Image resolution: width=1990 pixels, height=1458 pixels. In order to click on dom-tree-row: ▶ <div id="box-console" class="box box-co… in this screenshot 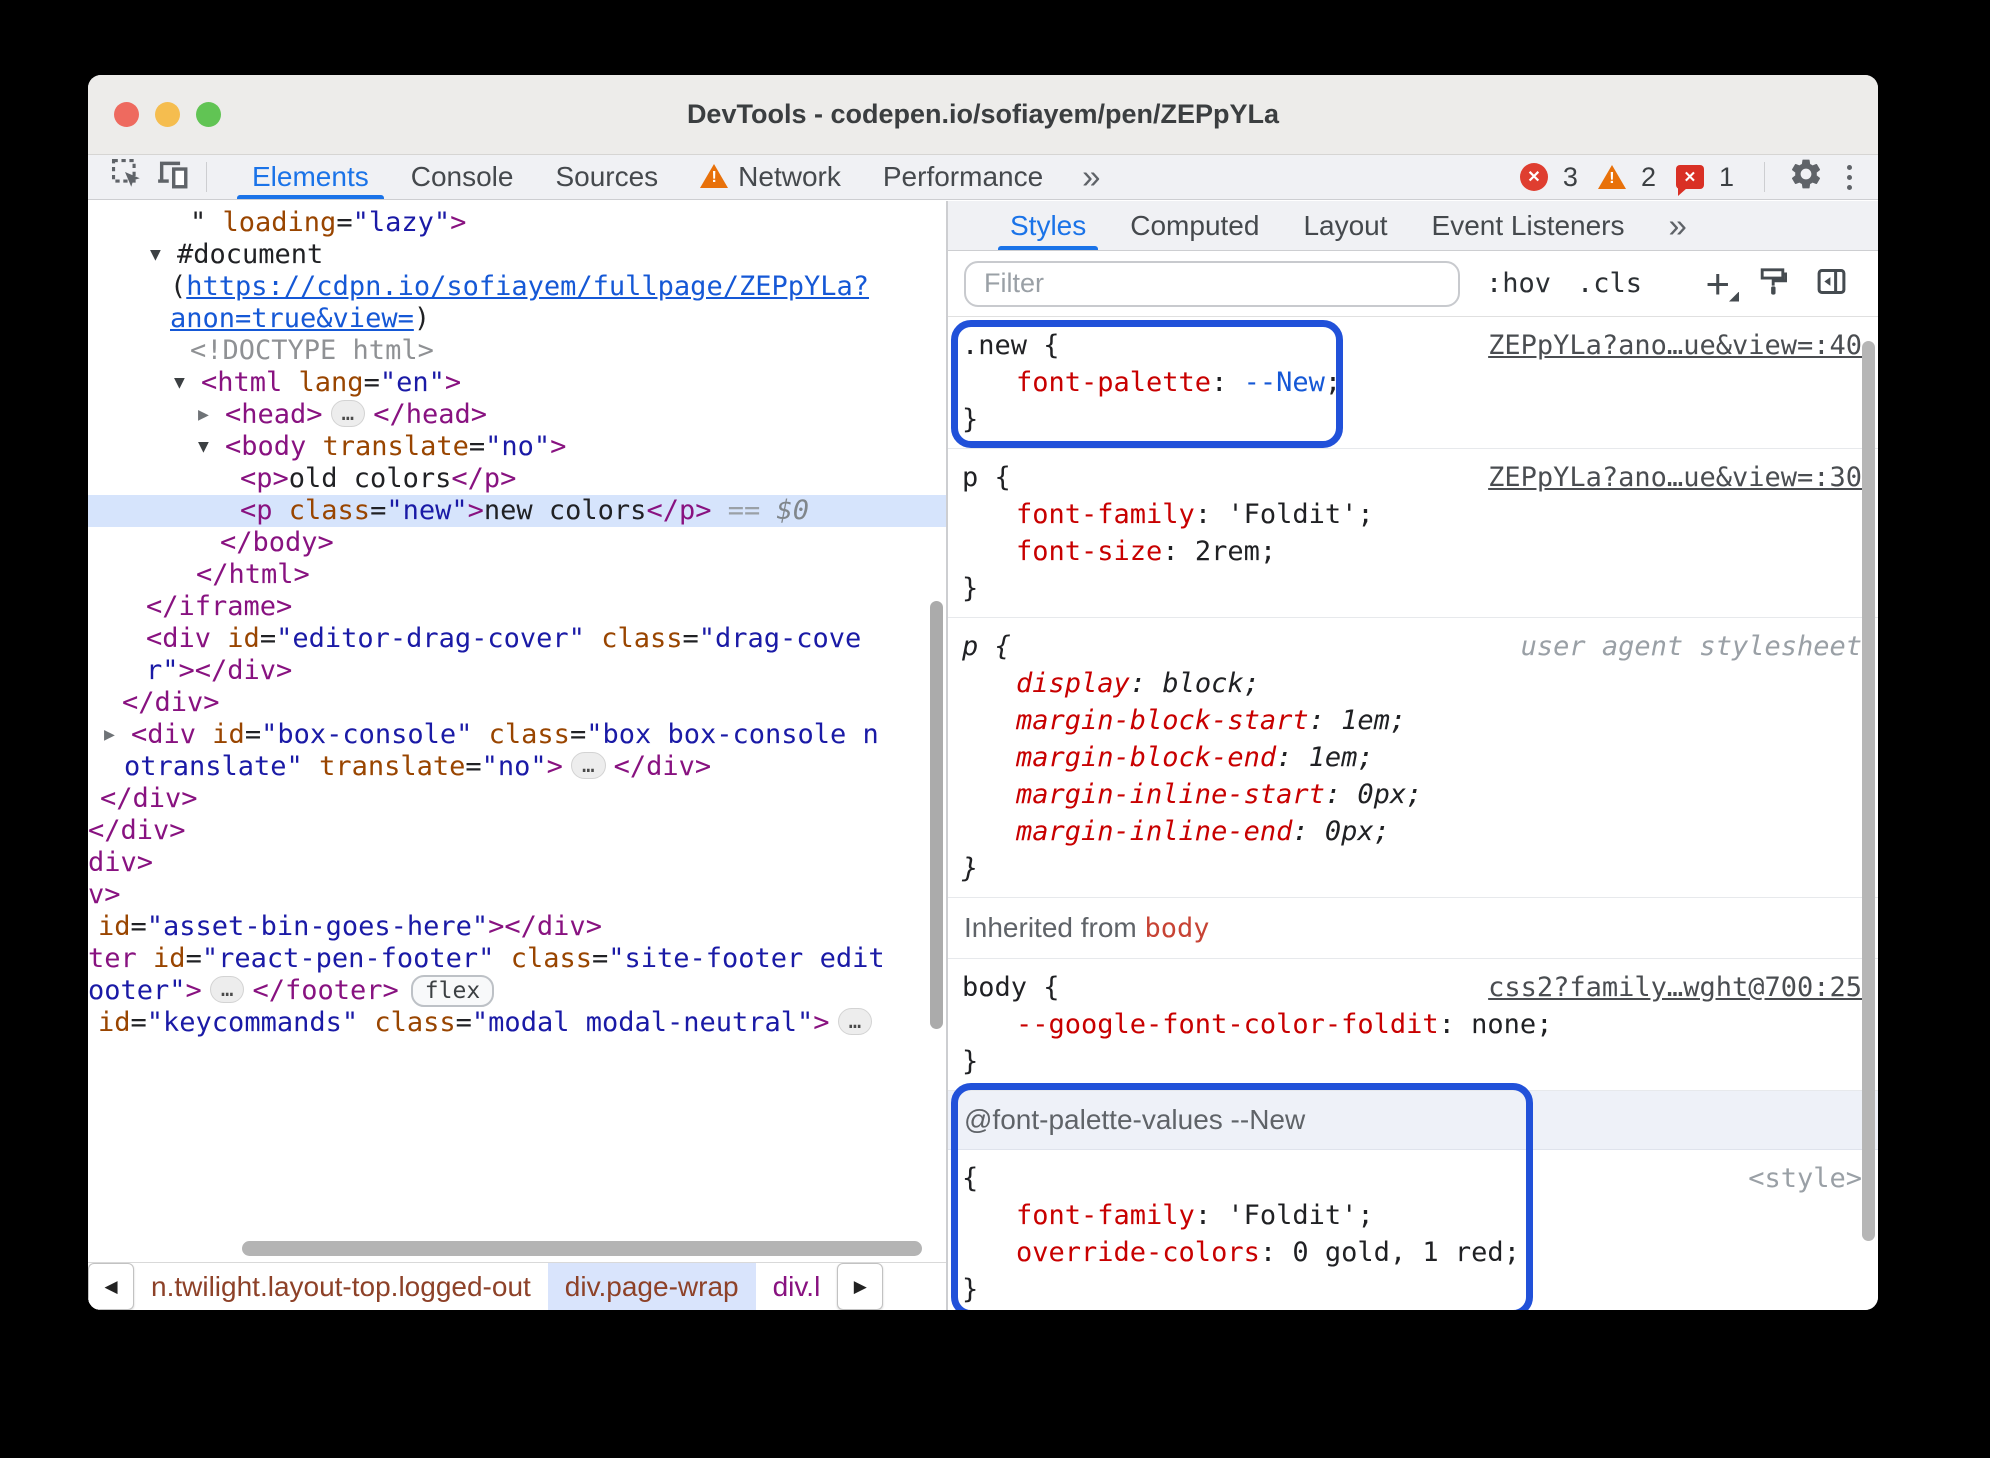, I will do `click(517, 735)`.